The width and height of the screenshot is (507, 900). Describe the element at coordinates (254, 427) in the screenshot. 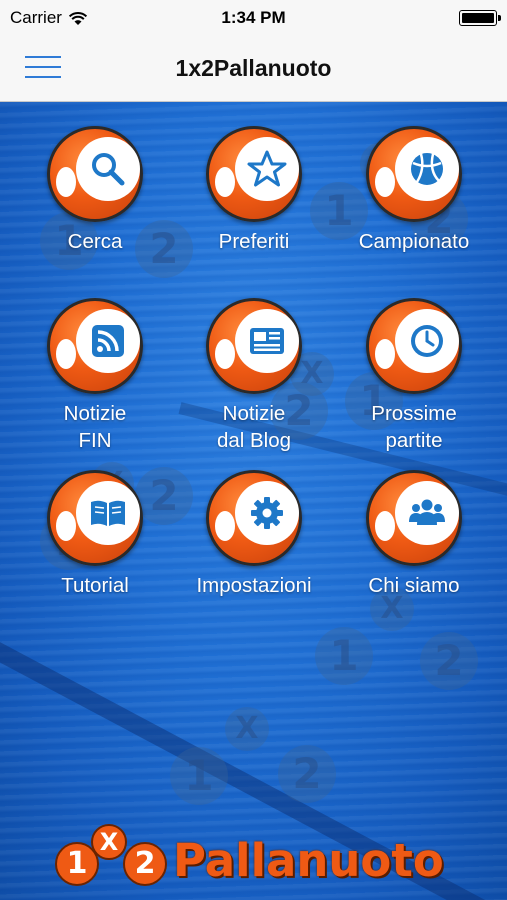

I see `menu-item-label: Notizie dal Blog` at that location.